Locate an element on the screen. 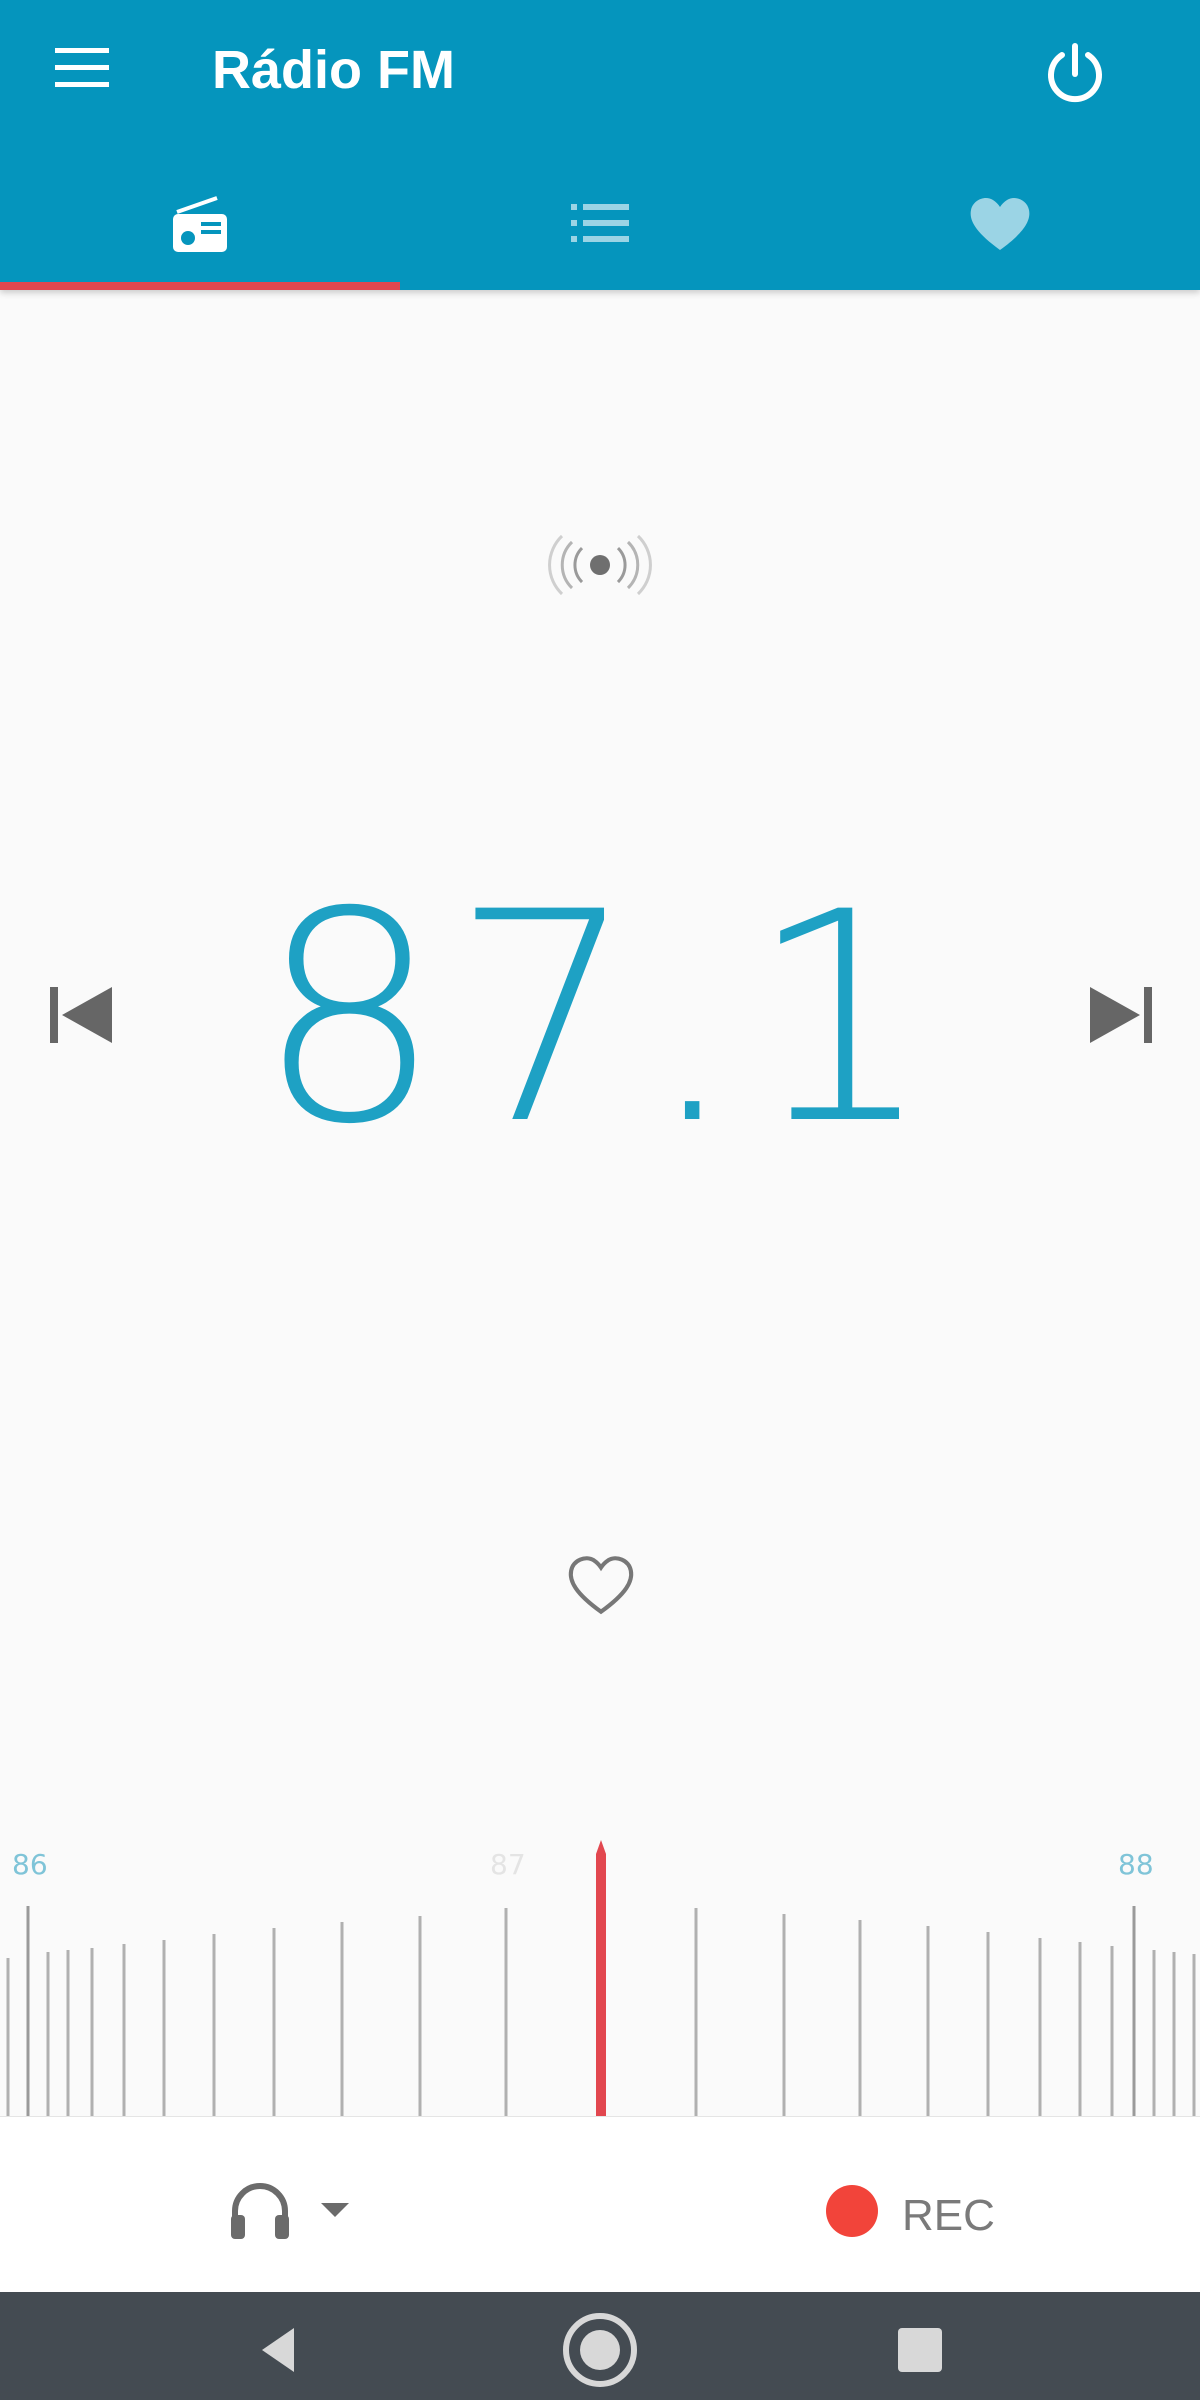  broadcast-signal-icon is located at coordinates (600, 565).